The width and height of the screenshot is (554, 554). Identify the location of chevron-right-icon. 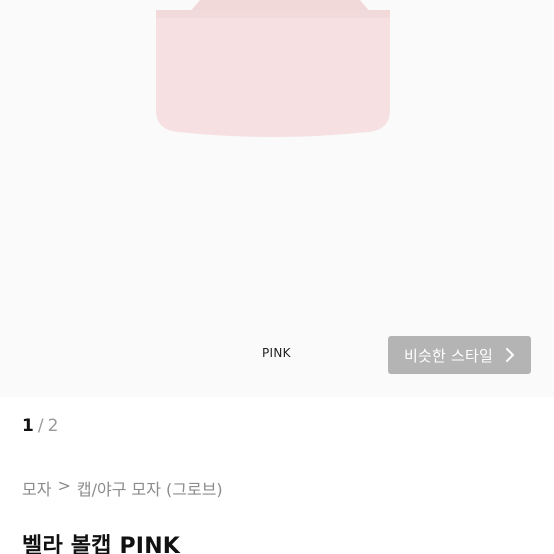
(509, 355).